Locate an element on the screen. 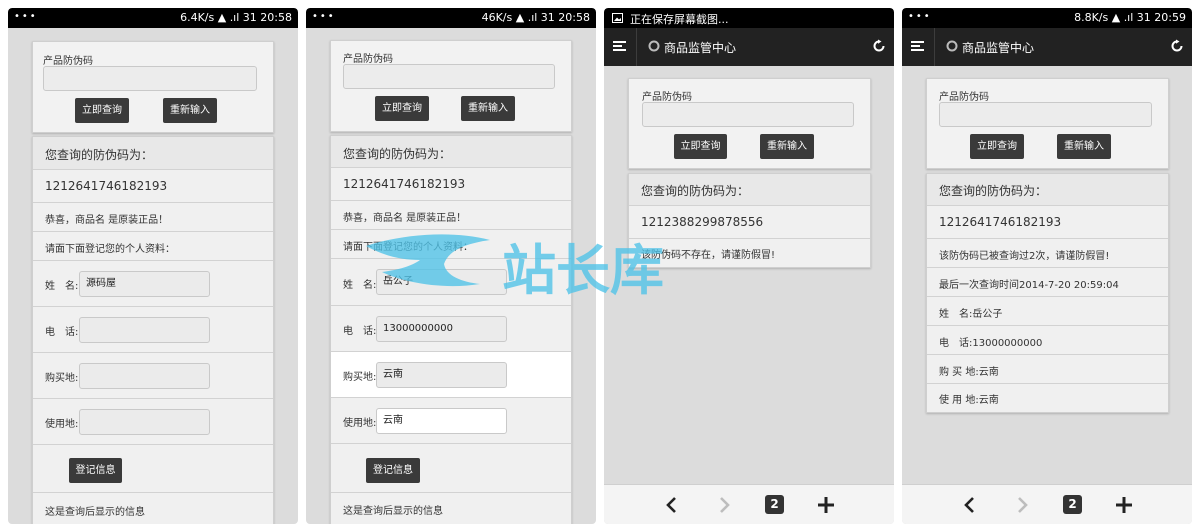 Image resolution: width=1200 pixels, height=532 pixels. purchase-place-input is located at coordinates (144, 376).